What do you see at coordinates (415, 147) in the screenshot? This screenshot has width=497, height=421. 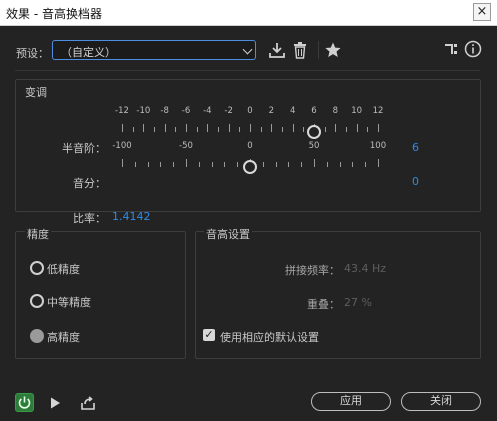 I see `semitone-value: 6` at bounding box center [415, 147].